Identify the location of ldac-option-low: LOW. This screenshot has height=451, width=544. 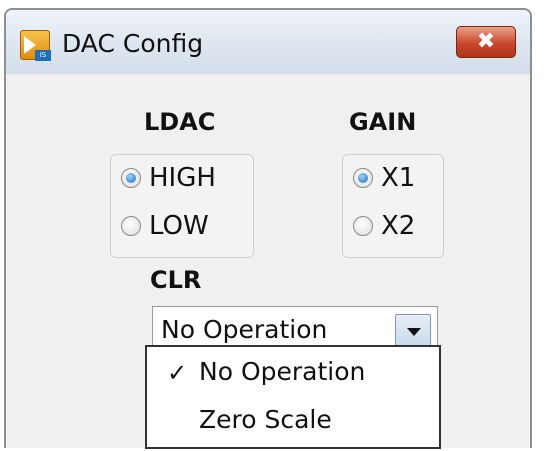
(165, 226).